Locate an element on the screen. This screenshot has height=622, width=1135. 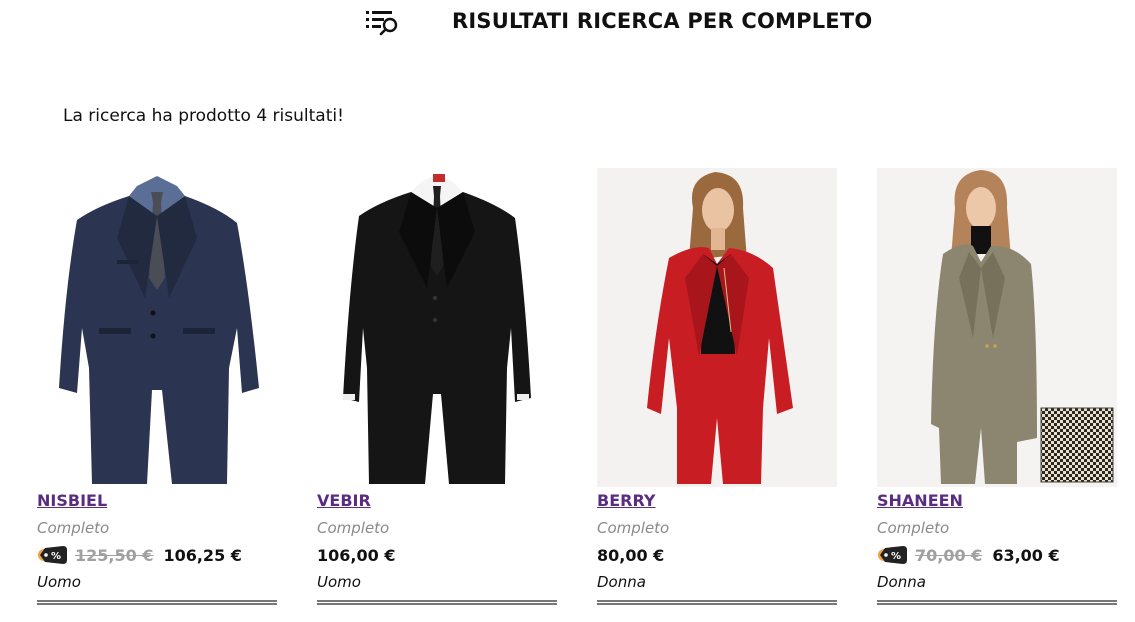
product-image-check-suit is located at coordinates (997, 327).